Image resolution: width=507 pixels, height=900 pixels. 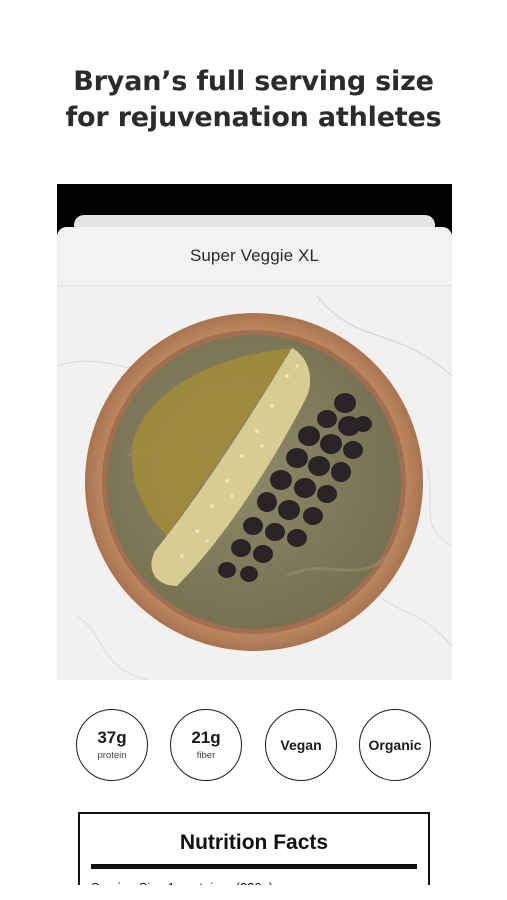 What do you see at coordinates (112, 737) in the screenshot?
I see `protein-value: 37g` at bounding box center [112, 737].